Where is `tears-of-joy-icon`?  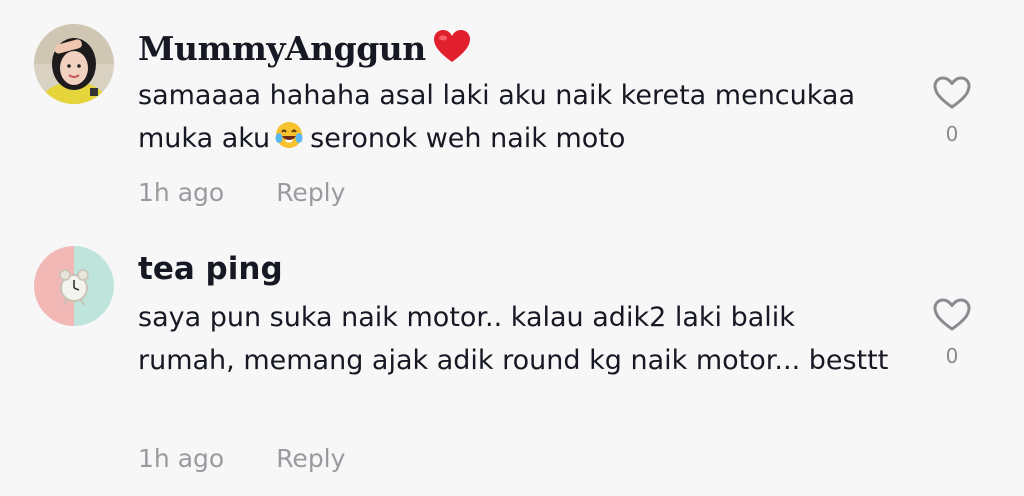 tears-of-joy-icon is located at coordinates (289, 141).